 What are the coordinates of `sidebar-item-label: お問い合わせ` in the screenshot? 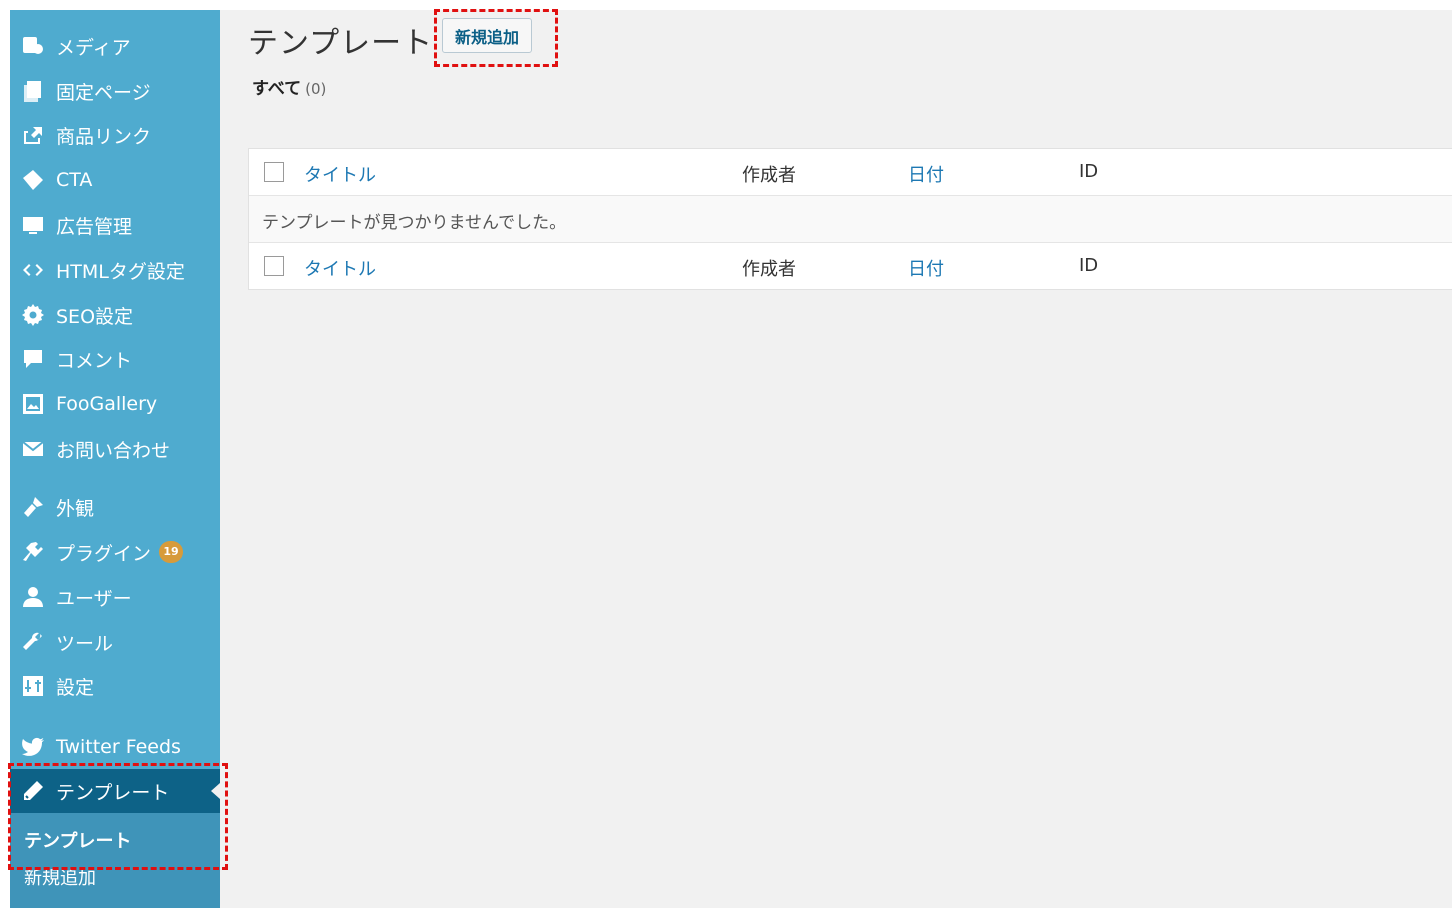 It's located at (113, 450).